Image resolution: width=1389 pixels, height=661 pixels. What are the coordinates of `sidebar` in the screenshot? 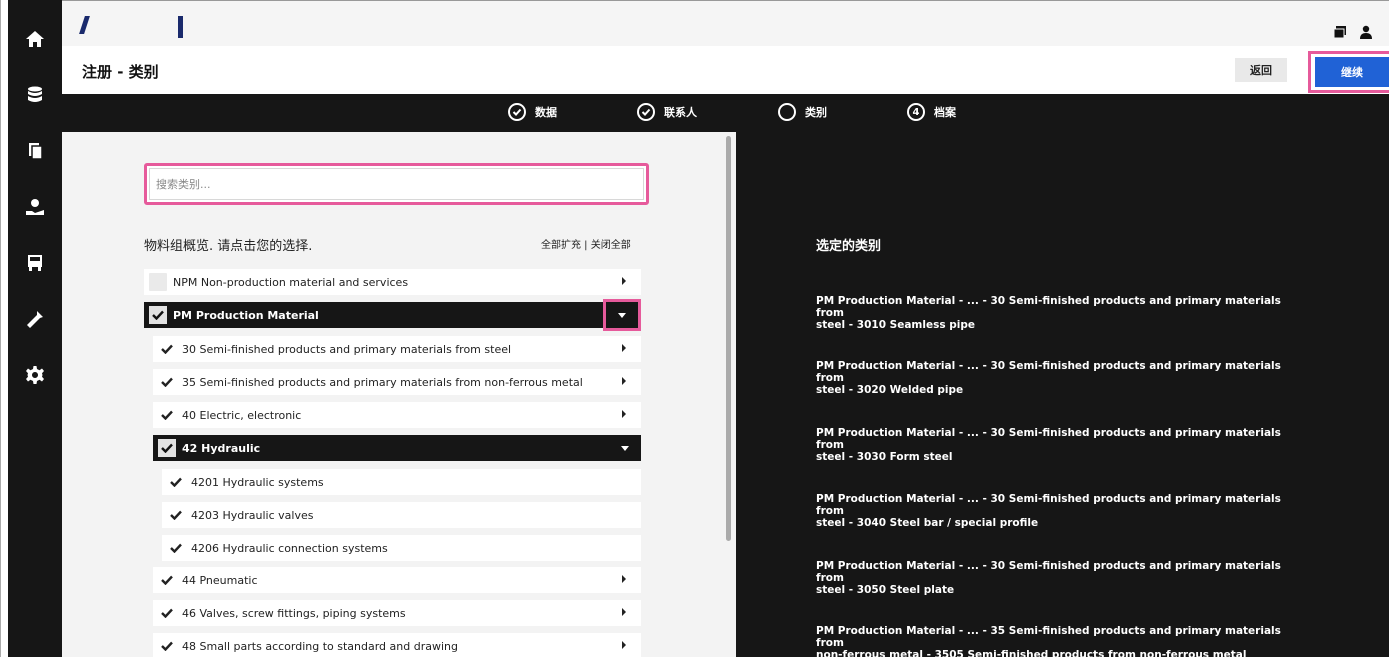 It's located at (35, 328).